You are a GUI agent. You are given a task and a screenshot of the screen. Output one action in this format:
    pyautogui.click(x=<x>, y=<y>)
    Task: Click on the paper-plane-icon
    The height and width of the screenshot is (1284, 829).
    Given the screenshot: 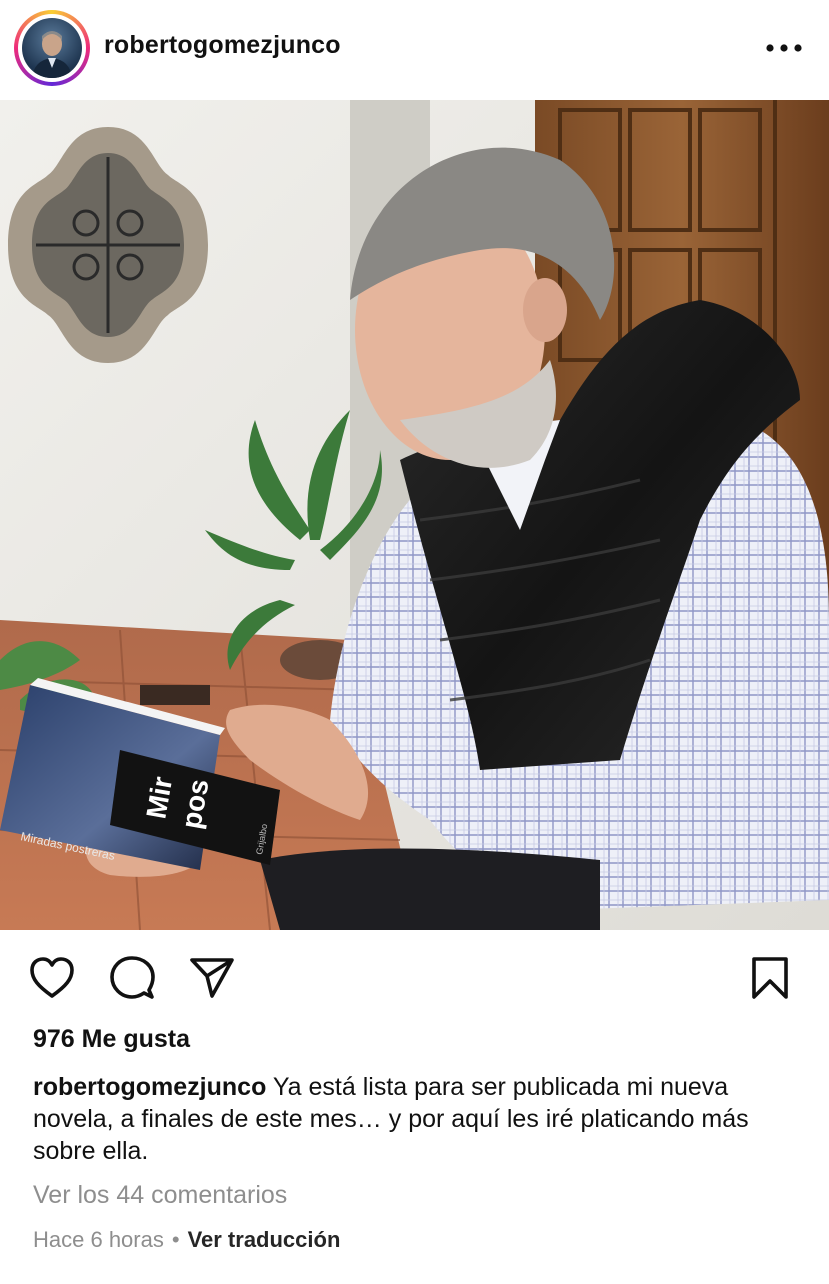 What is the action you would take?
    pyautogui.click(x=212, y=978)
    